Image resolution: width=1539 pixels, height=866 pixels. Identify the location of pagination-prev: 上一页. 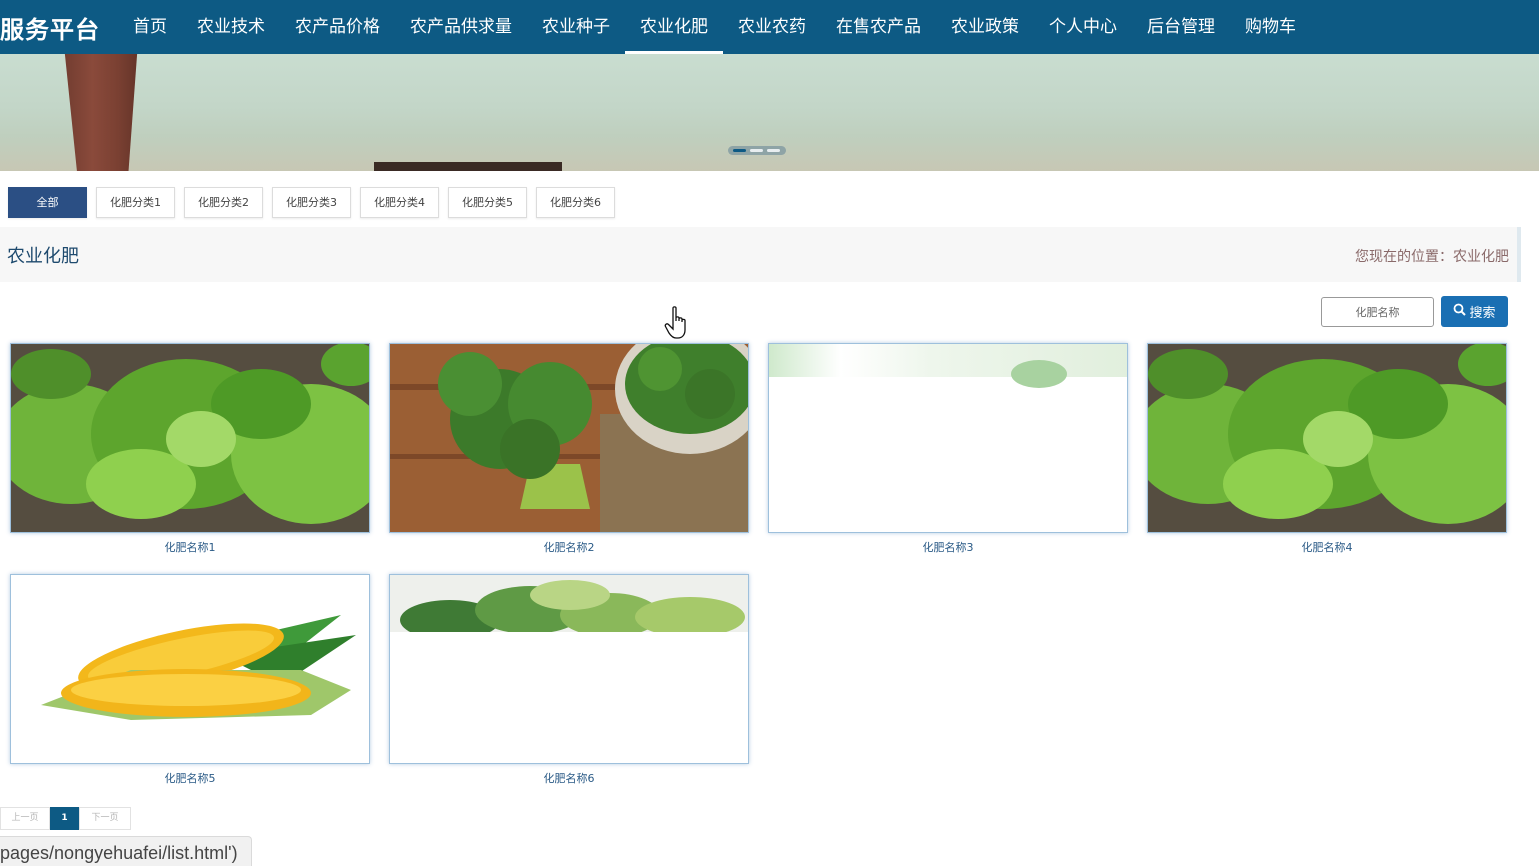
(25, 818).